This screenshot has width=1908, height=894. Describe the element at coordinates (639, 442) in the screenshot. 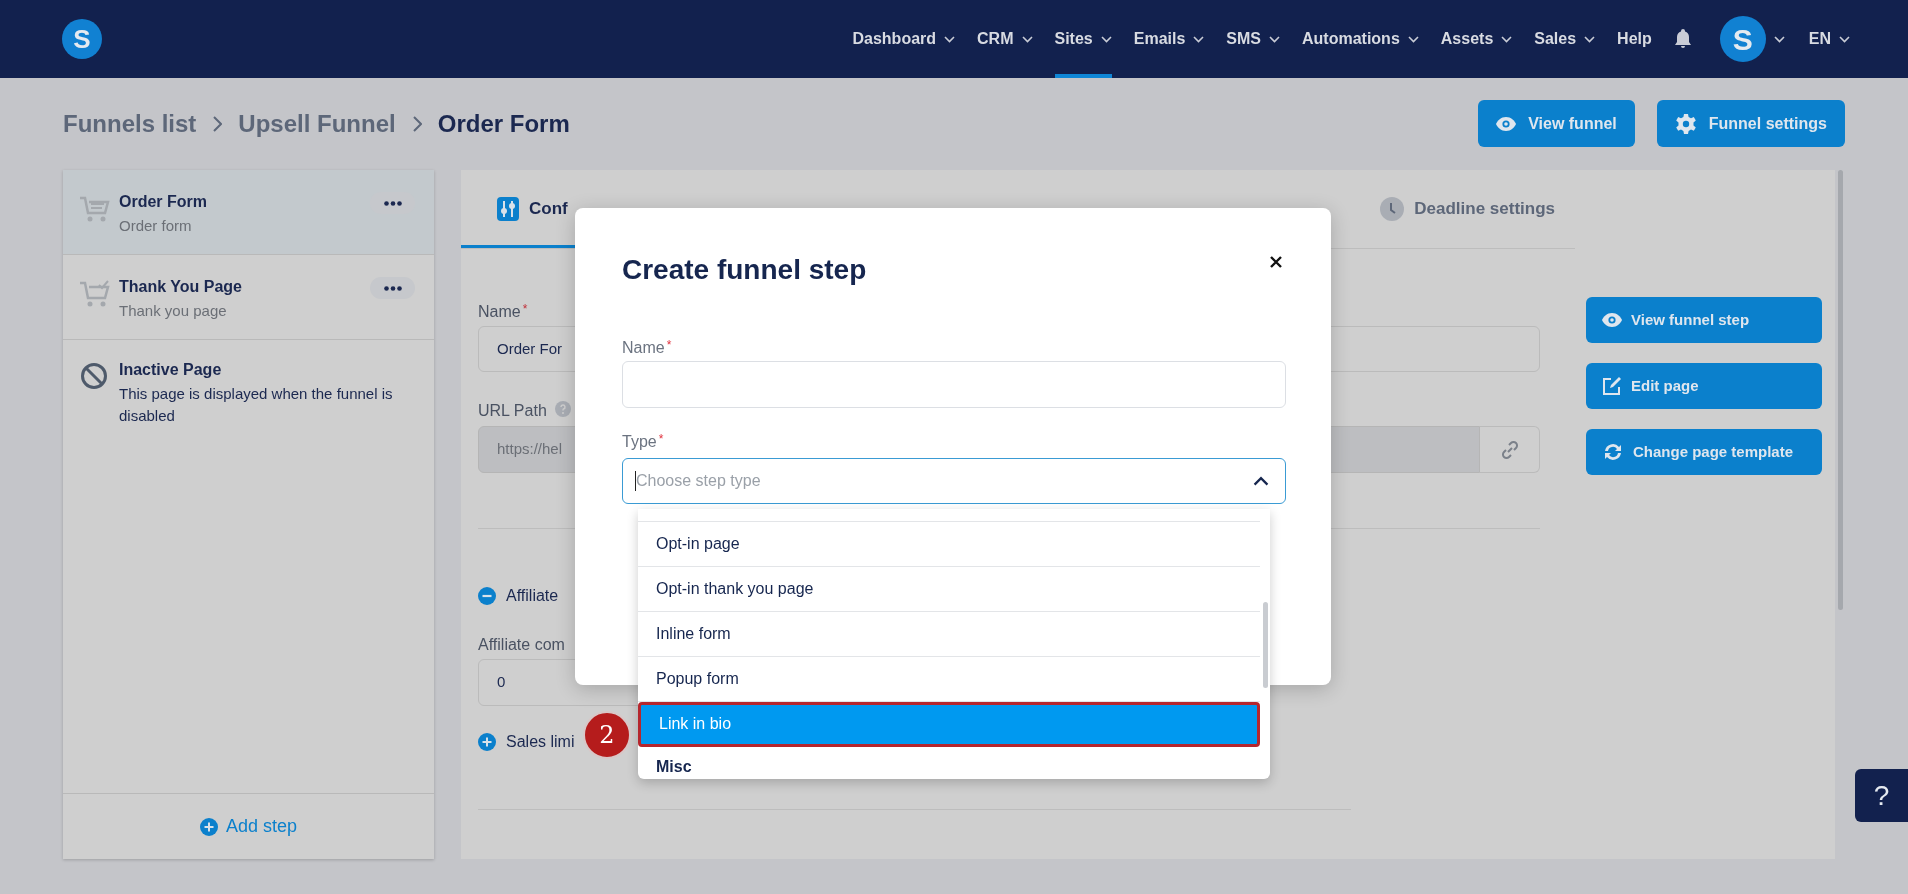

I see `field-label: Type` at that location.